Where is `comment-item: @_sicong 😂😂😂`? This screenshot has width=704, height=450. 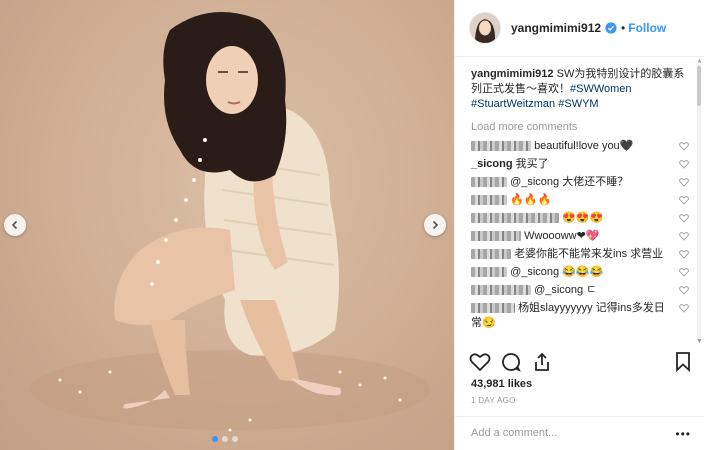 comment-item: @_sicong 😂😂😂 is located at coordinates (580, 272).